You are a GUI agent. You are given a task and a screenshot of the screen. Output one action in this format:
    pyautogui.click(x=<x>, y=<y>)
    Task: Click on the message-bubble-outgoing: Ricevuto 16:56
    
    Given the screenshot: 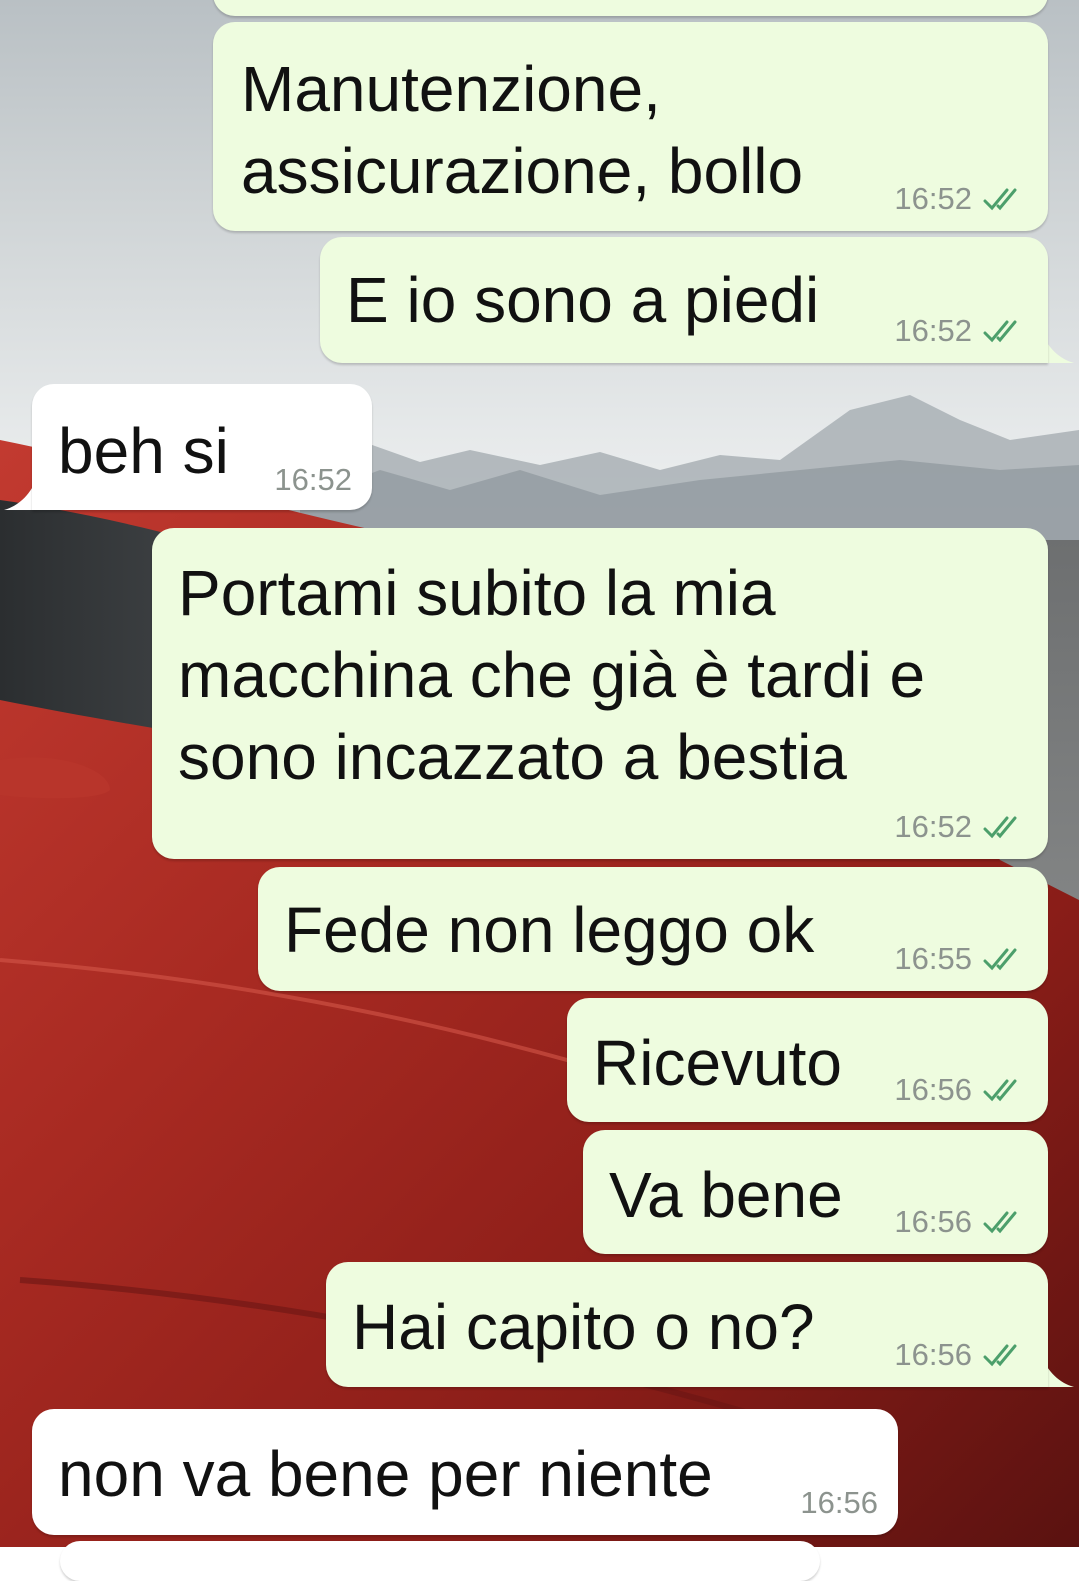 What is the action you would take?
    pyautogui.click(x=807, y=1060)
    